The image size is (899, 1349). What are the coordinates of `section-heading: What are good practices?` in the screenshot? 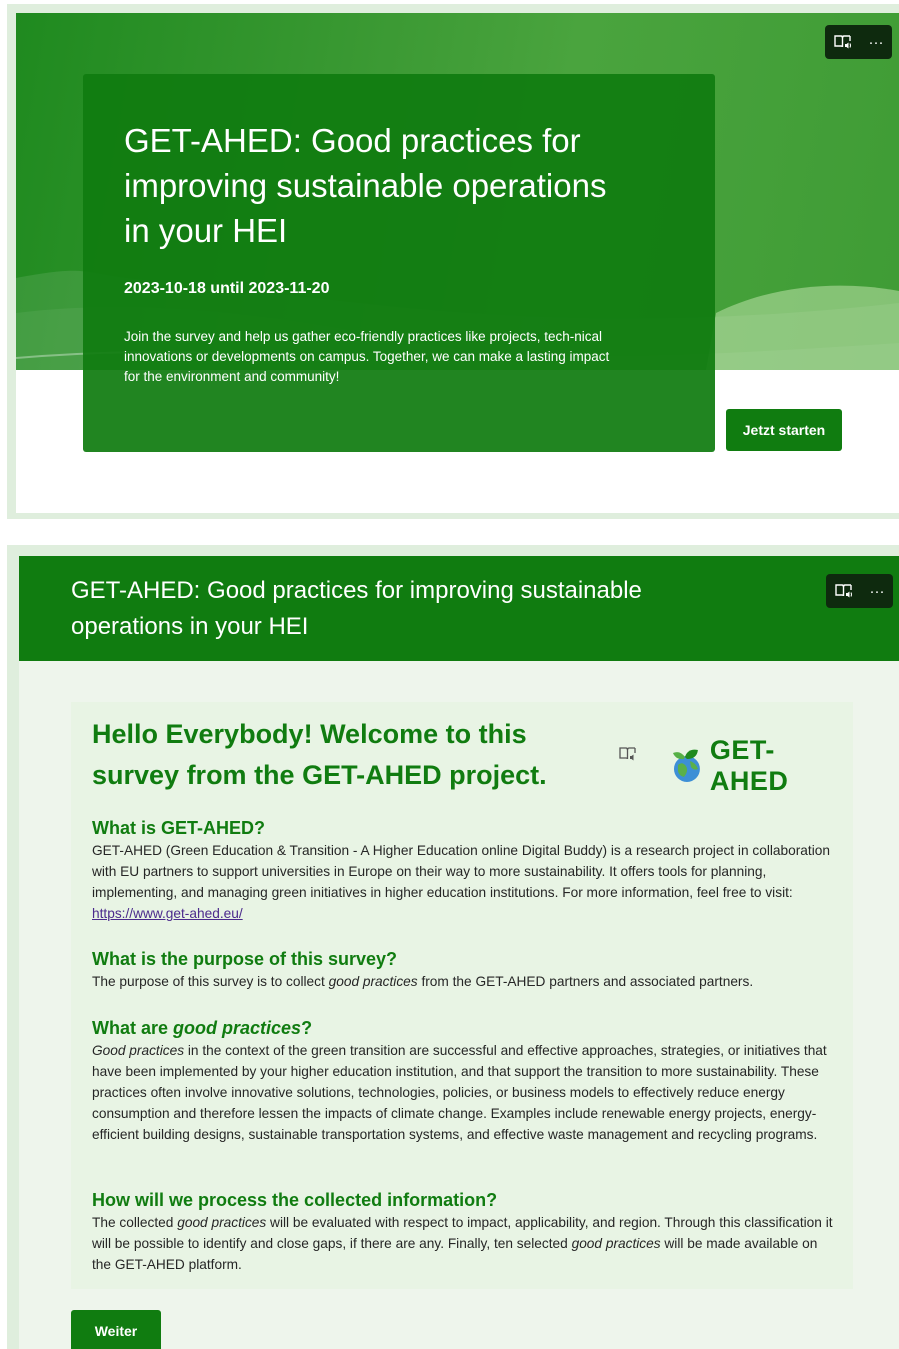 It's located at (202, 1028).